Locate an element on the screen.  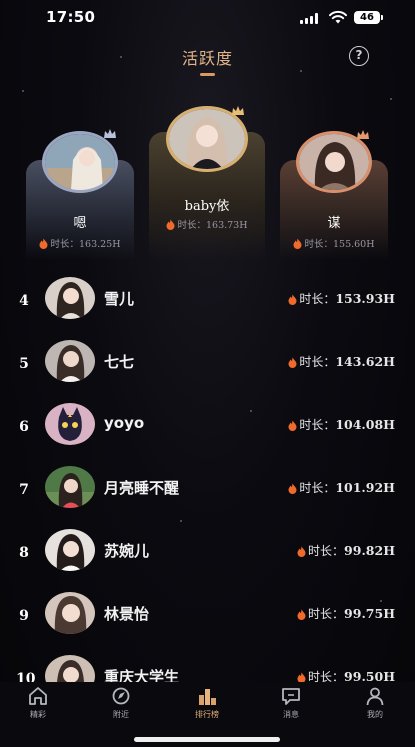
rank-duration: 时长：101.92H is located at coordinates (341, 487).